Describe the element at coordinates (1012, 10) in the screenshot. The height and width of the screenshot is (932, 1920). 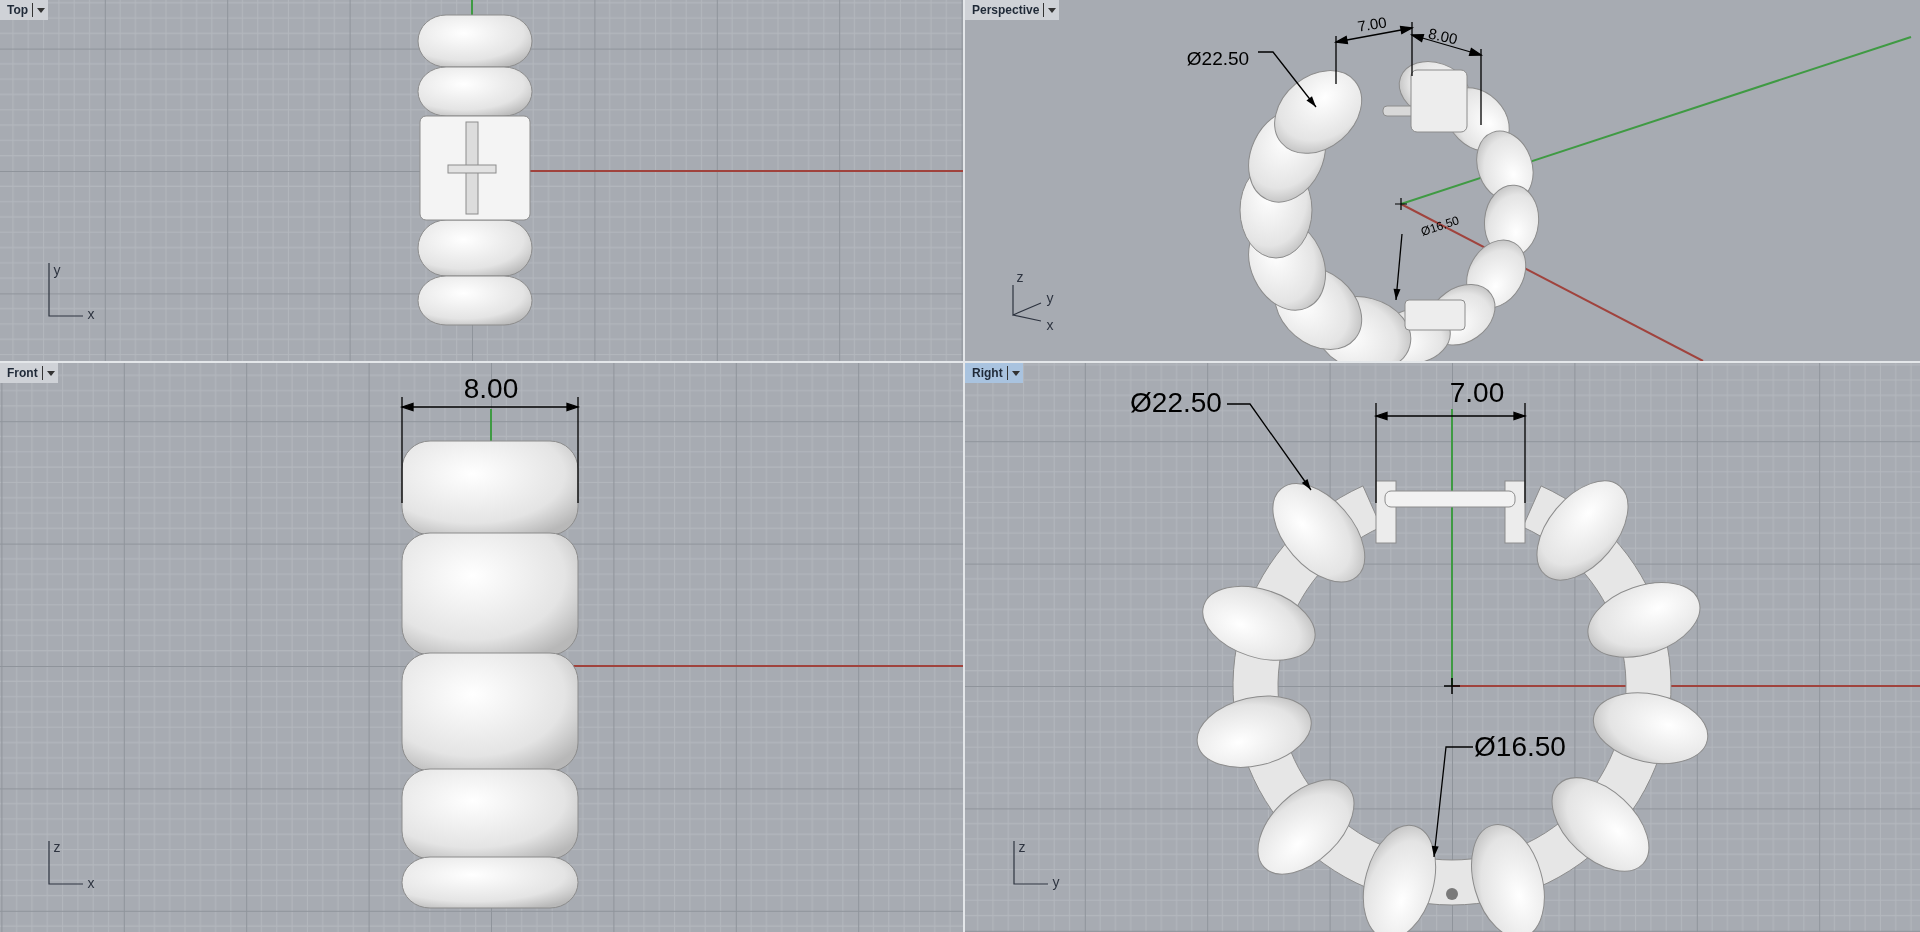
I see `viewport-tab: Perspective` at that location.